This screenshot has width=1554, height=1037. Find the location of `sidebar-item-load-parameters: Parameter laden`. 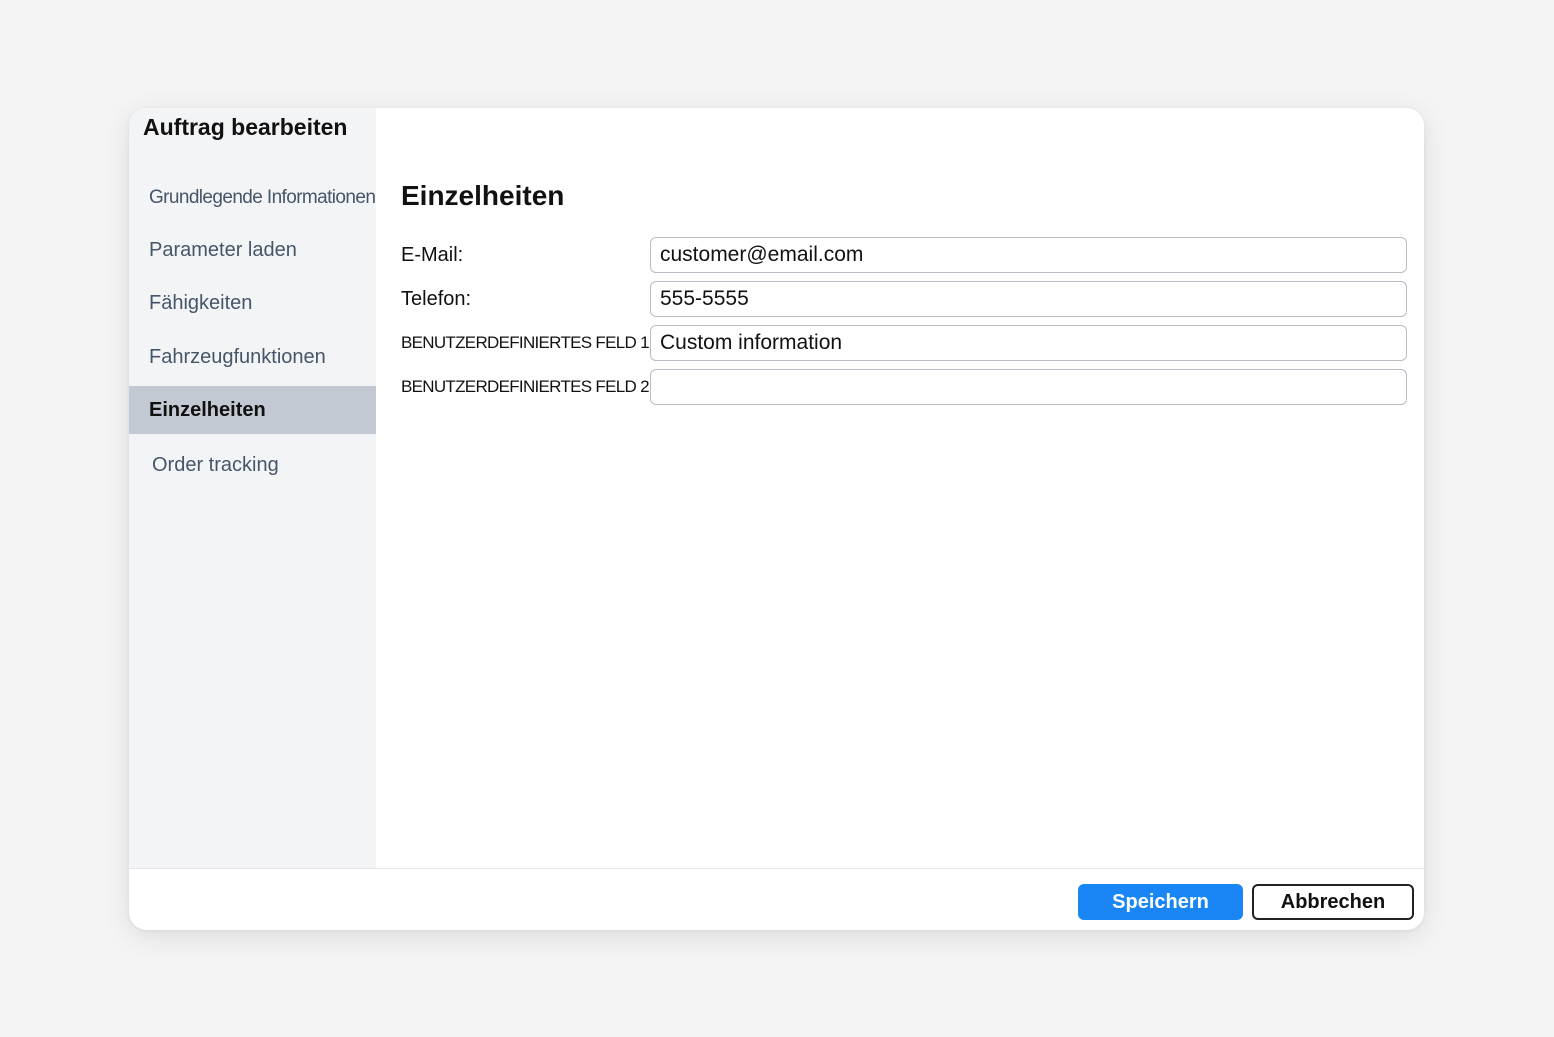

sidebar-item-load-parameters: Parameter laden is located at coordinates (252, 250).